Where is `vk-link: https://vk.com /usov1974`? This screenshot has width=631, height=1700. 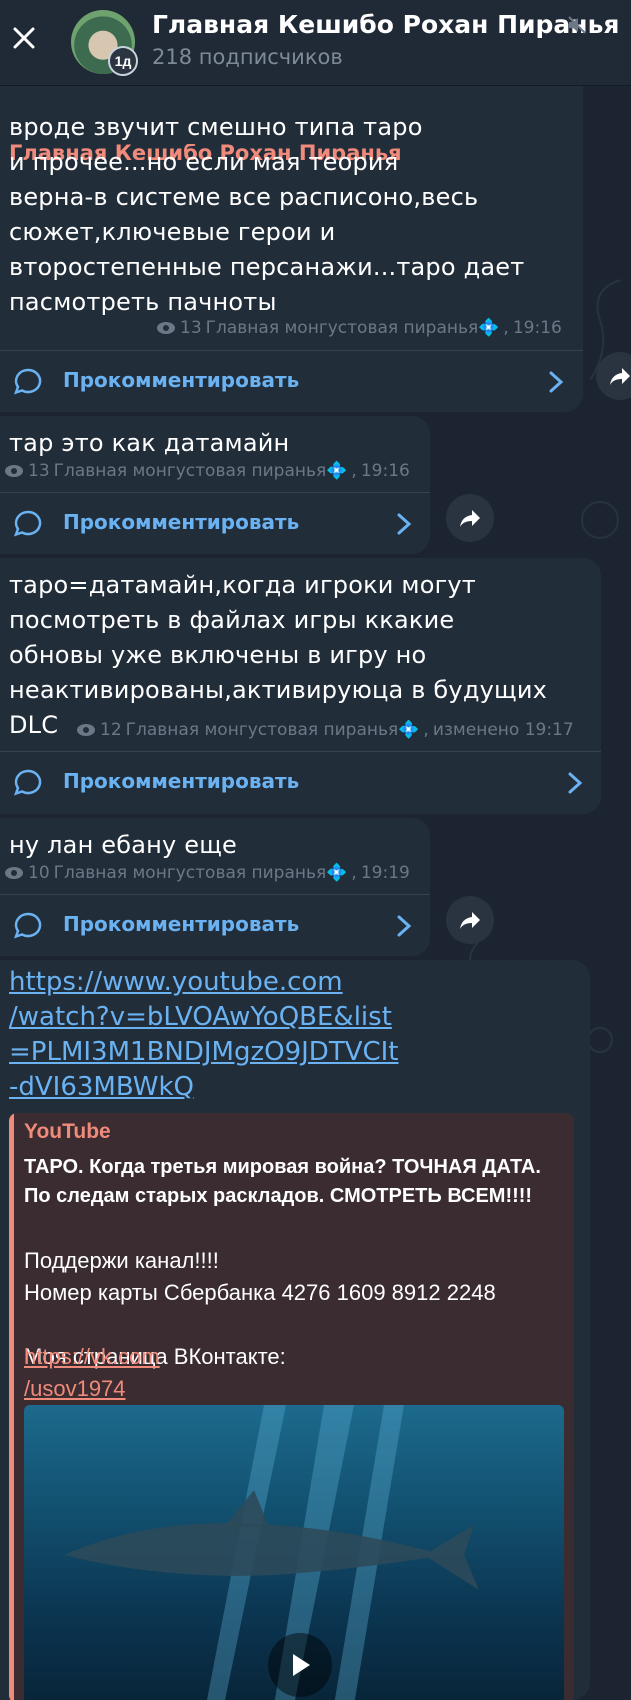
vk-link: https://vk.com /usov1974 is located at coordinates (92, 1373).